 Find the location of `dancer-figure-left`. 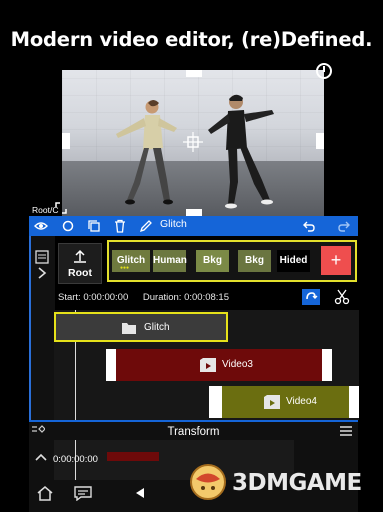

dancer-figure-left is located at coordinates (146, 152).